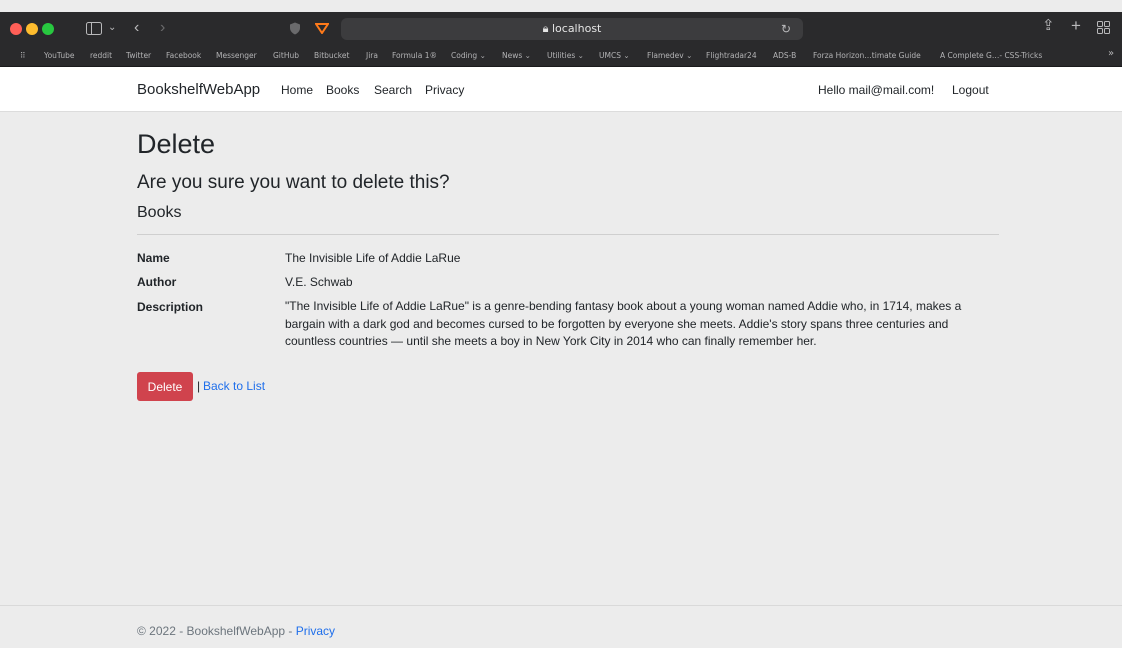 The image size is (1122, 648). What do you see at coordinates (1076, 25) in the screenshot?
I see `new-tab-icon: +` at bounding box center [1076, 25].